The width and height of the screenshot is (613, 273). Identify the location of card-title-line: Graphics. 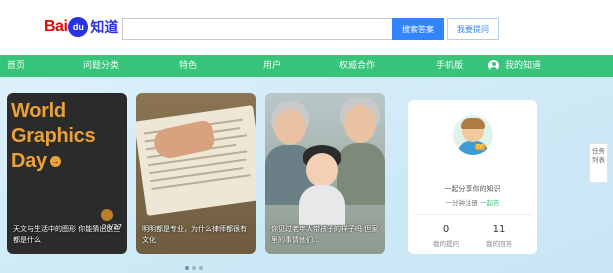
(53, 136).